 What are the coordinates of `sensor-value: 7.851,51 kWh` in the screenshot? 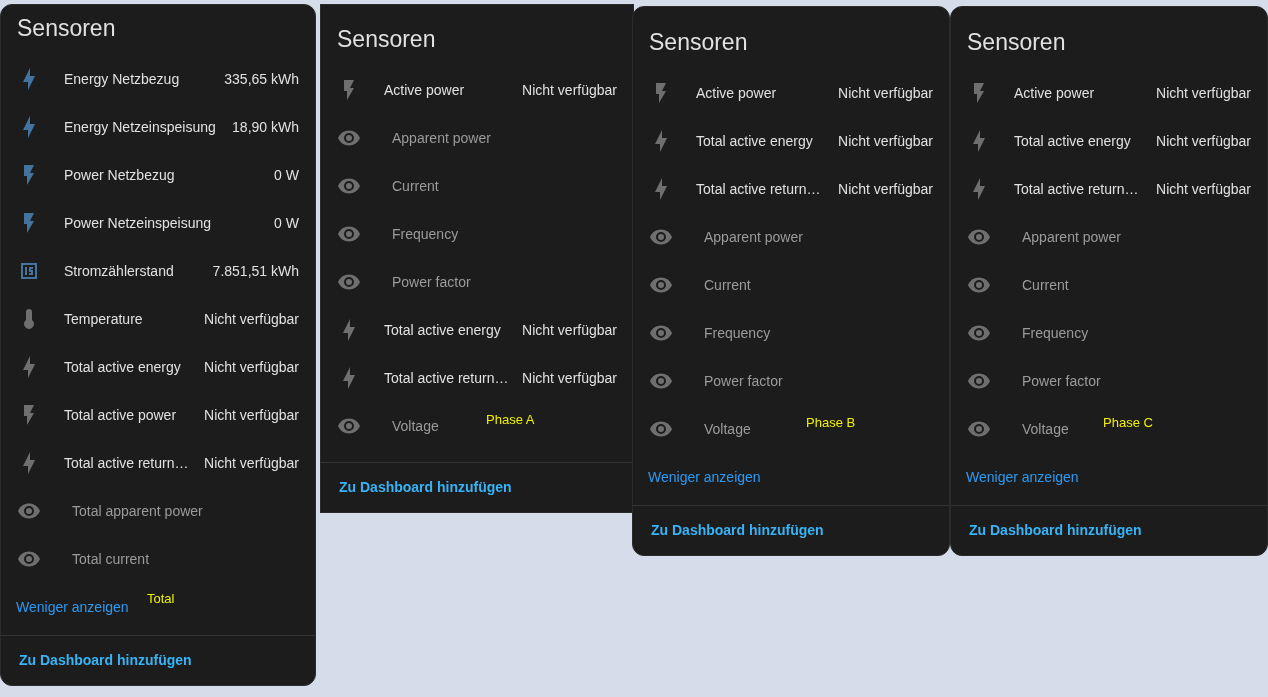 It's located at (255, 271).